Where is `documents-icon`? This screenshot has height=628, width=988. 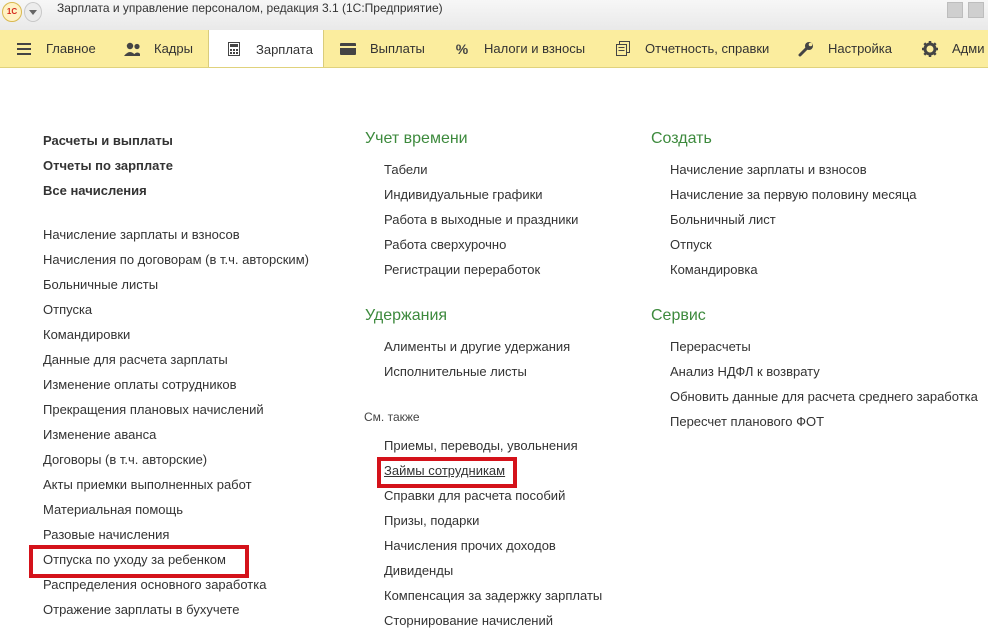
documents-icon is located at coordinates (623, 49).